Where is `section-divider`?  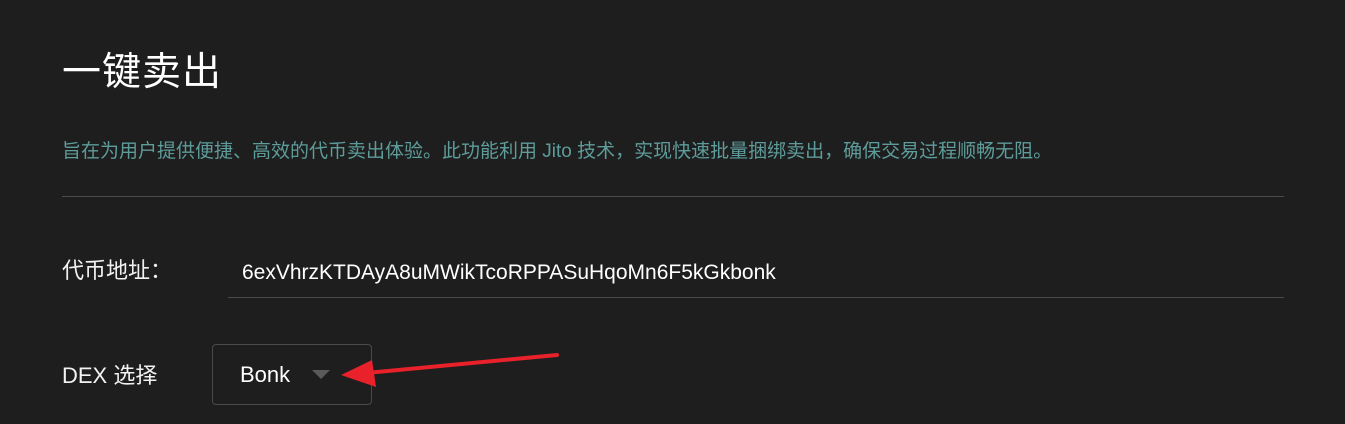
section-divider is located at coordinates (673, 196).